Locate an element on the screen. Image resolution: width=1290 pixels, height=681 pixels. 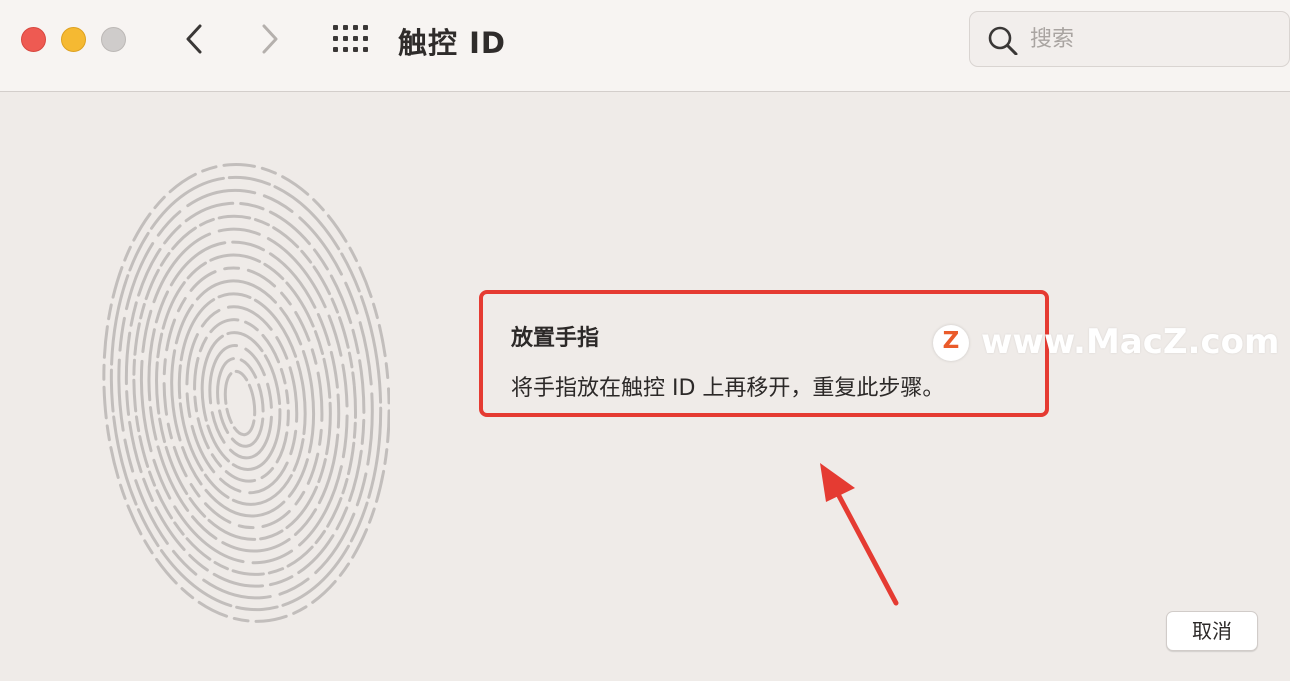
chevron-left-icon is located at coordinates (194, 39).